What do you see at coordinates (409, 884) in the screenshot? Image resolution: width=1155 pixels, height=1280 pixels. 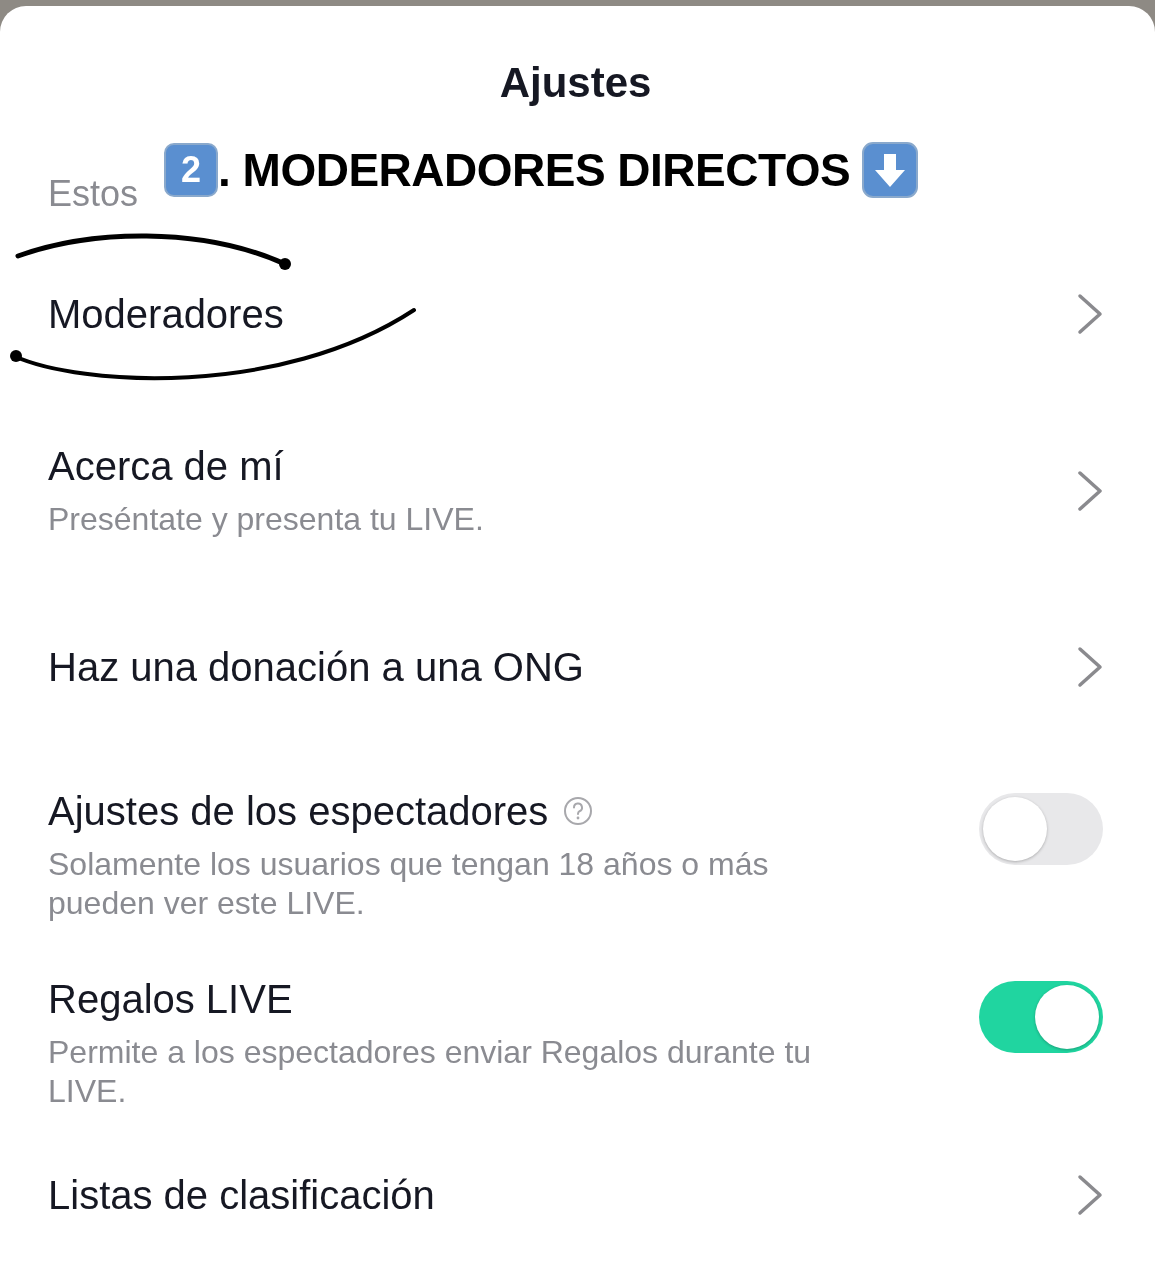 I see `row-description: Solamente los usuarios que tengan 18 años o más pueden ver este LIVE.` at bounding box center [409, 884].